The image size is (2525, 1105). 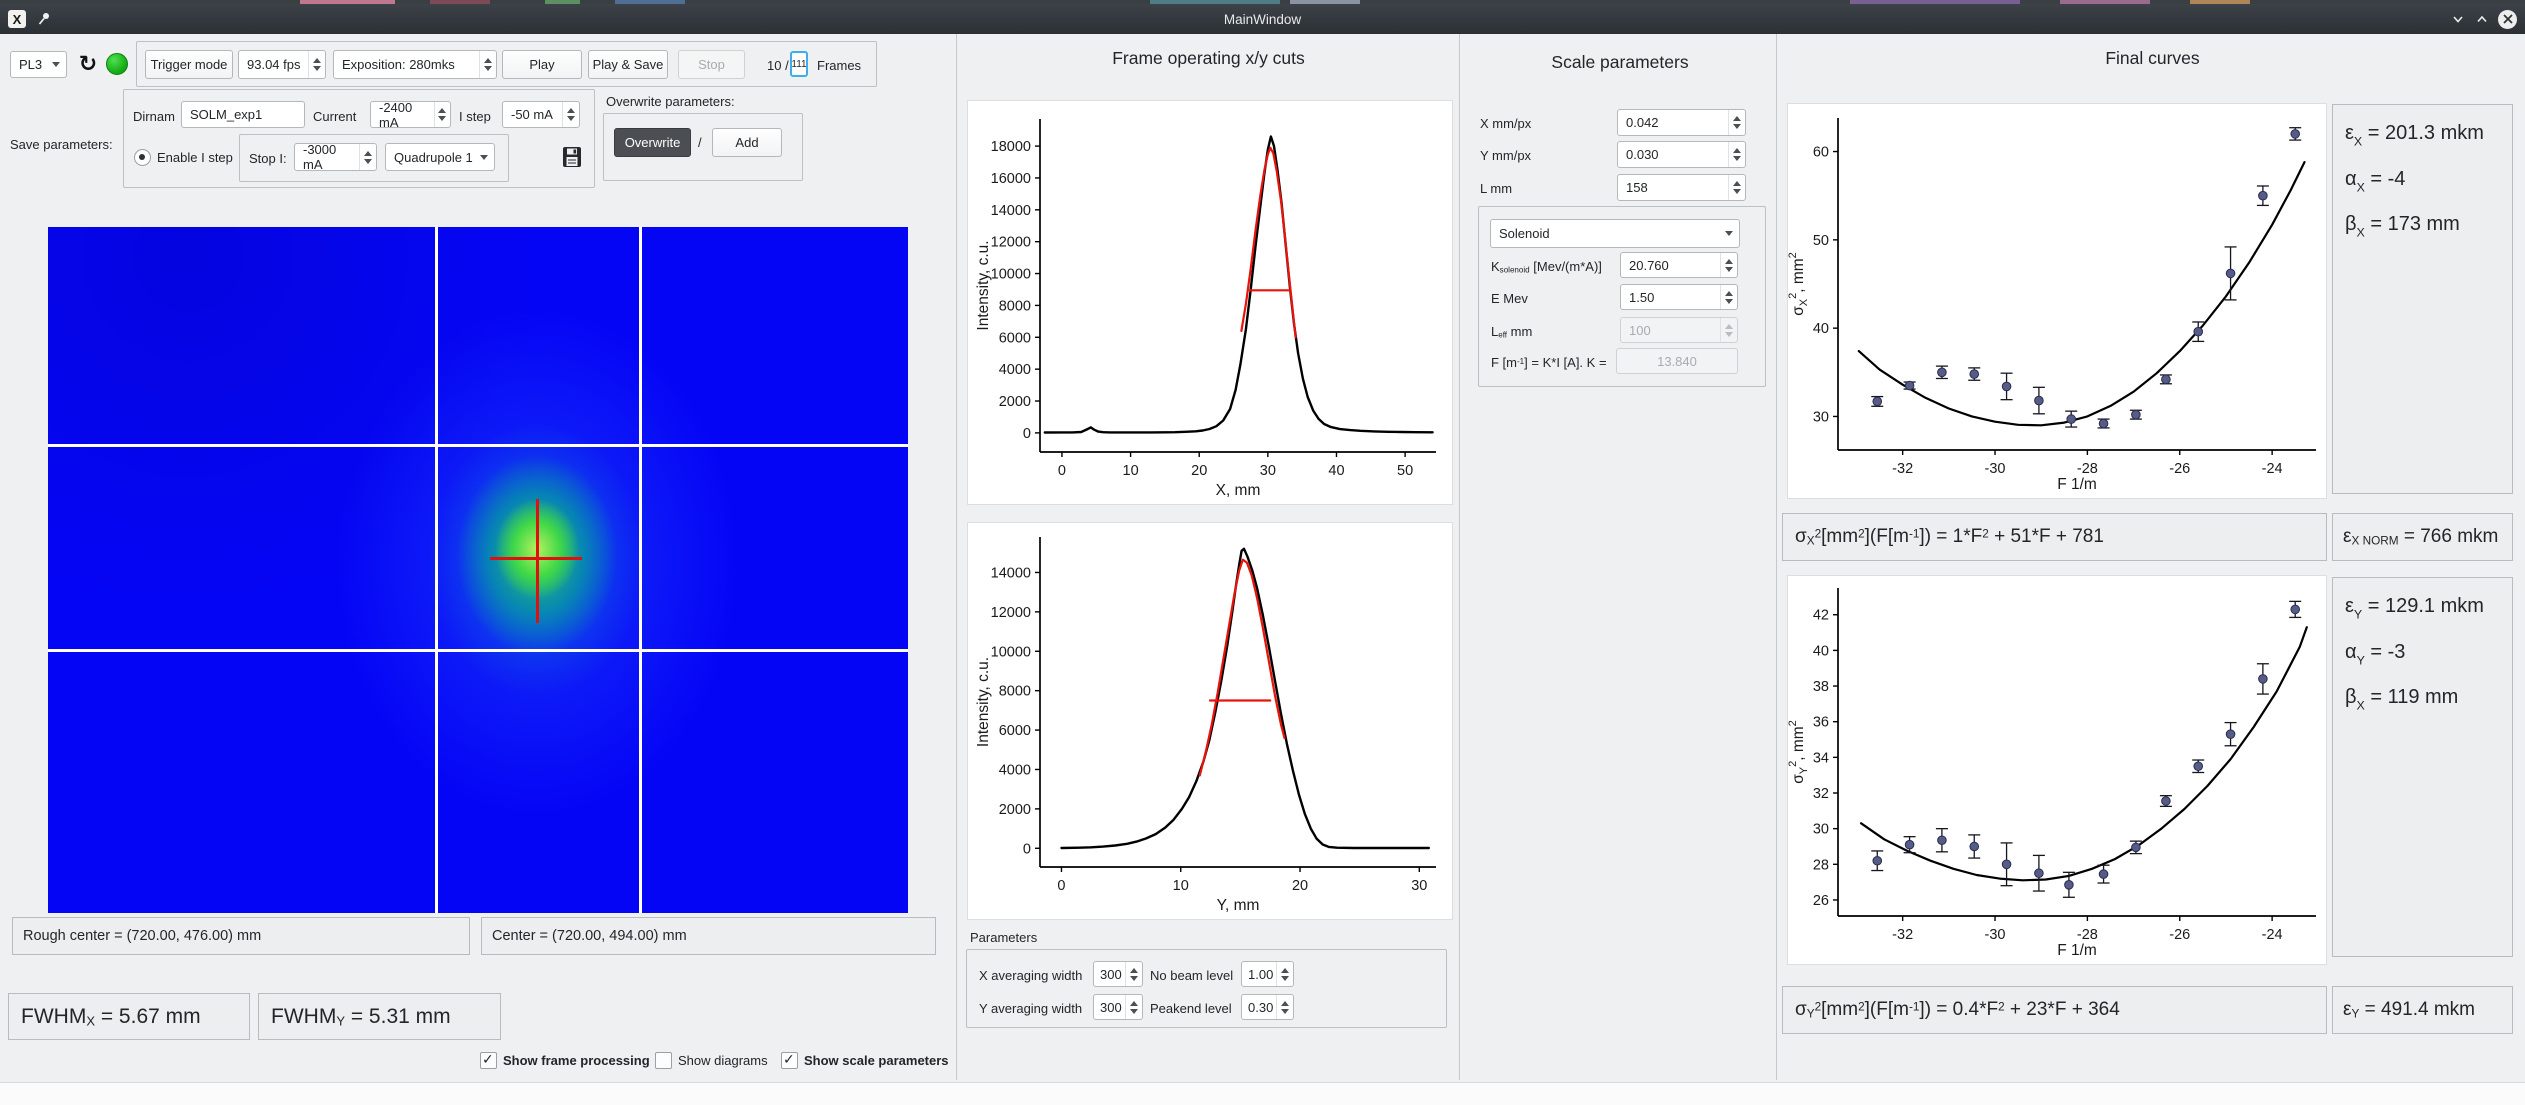 What do you see at coordinates (2077, 950) in the screenshot?
I see `svg-text: F 1/m` at bounding box center [2077, 950].